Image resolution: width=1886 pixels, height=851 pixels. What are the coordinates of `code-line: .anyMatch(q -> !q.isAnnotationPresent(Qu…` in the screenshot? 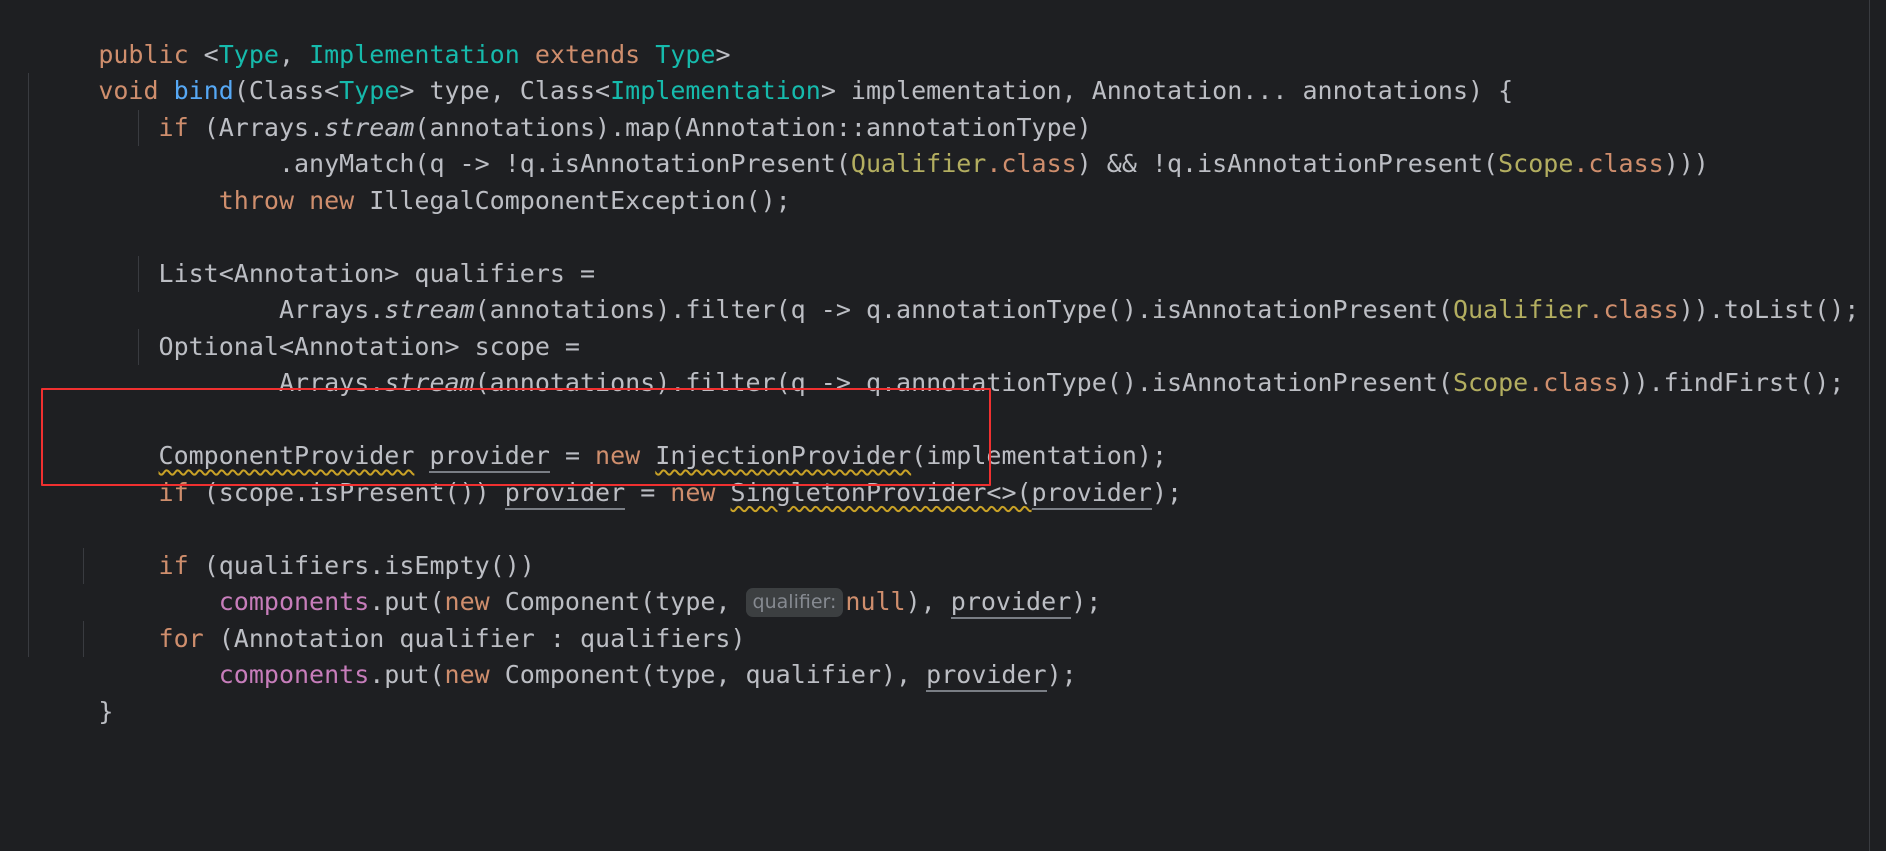 It's located at (943, 143).